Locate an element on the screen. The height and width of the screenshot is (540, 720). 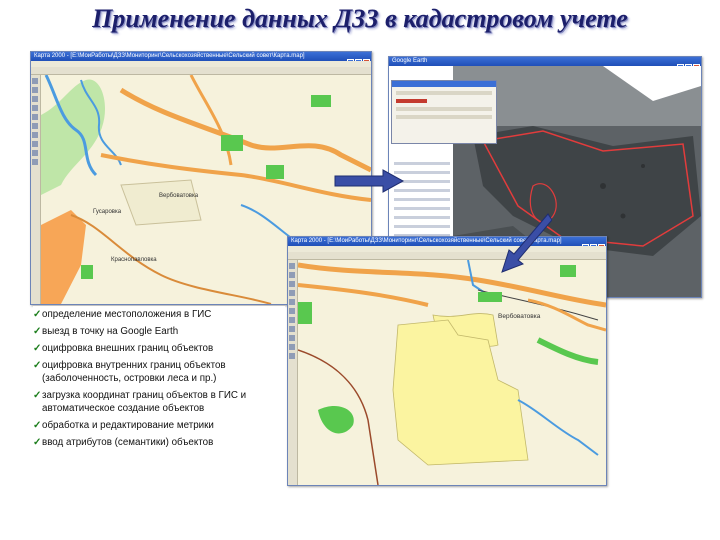
arrow-down-left-icon is located at coordinates (526, 243).